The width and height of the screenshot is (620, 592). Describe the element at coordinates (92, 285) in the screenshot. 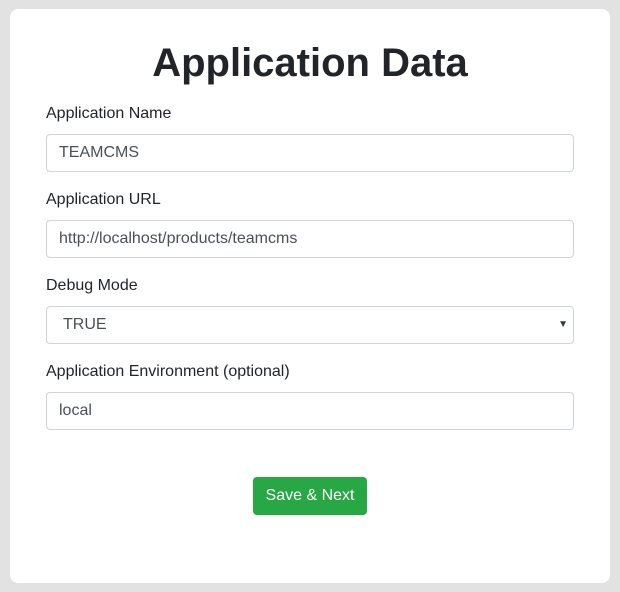

I see `debug-mode-label: Debug Mode` at that location.